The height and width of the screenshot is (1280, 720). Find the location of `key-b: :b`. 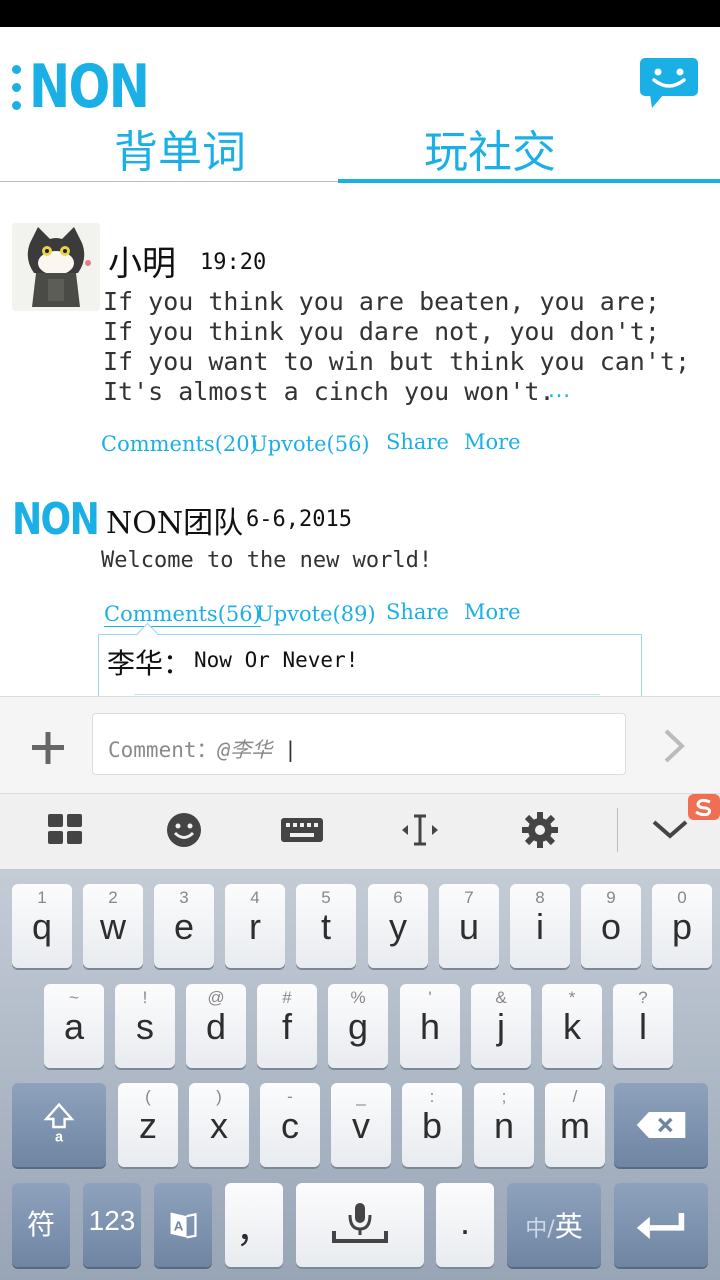

key-b: :b is located at coordinates (432, 1125).